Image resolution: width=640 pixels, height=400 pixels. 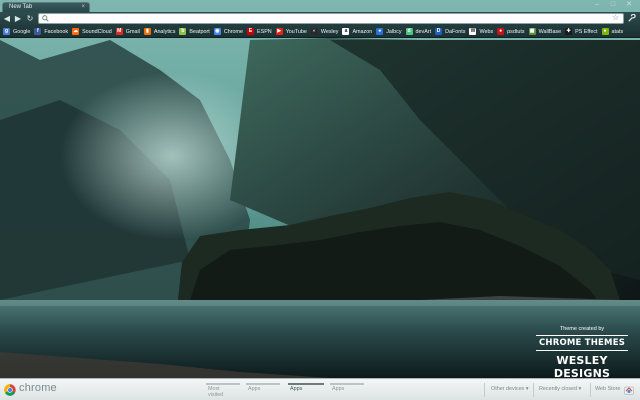 I want to click on credit-line-1: CHROME THEMES, so click(x=582, y=343).